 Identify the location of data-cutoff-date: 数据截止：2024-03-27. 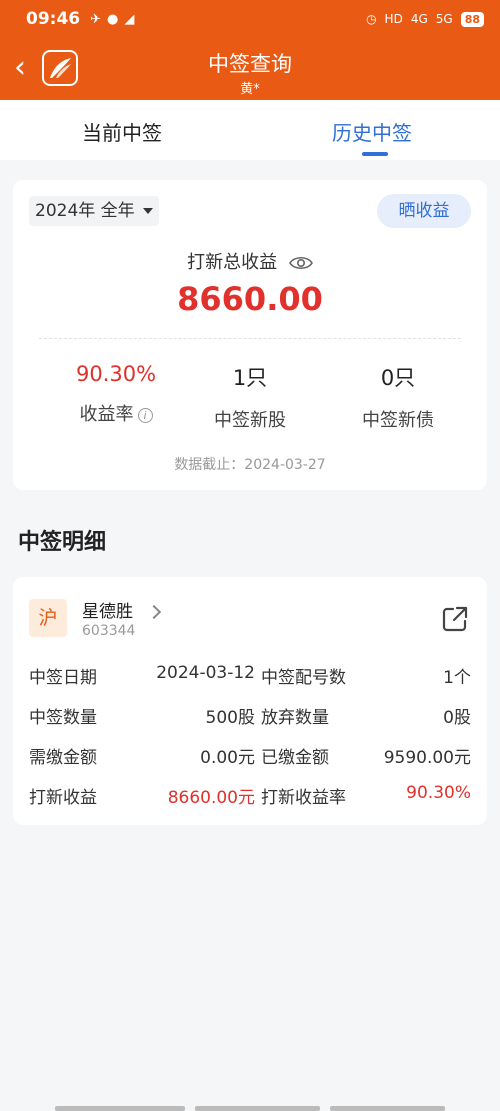
(250, 465).